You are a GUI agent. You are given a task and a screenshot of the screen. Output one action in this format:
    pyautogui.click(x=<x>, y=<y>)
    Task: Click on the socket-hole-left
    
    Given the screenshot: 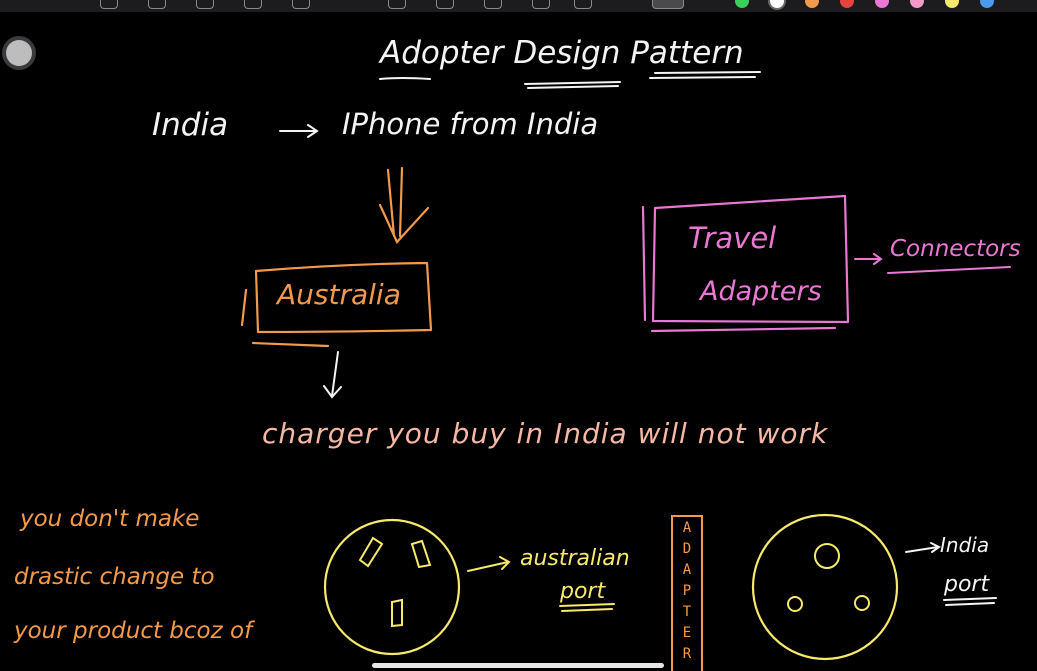 What is the action you would take?
    pyautogui.click(x=795, y=604)
    